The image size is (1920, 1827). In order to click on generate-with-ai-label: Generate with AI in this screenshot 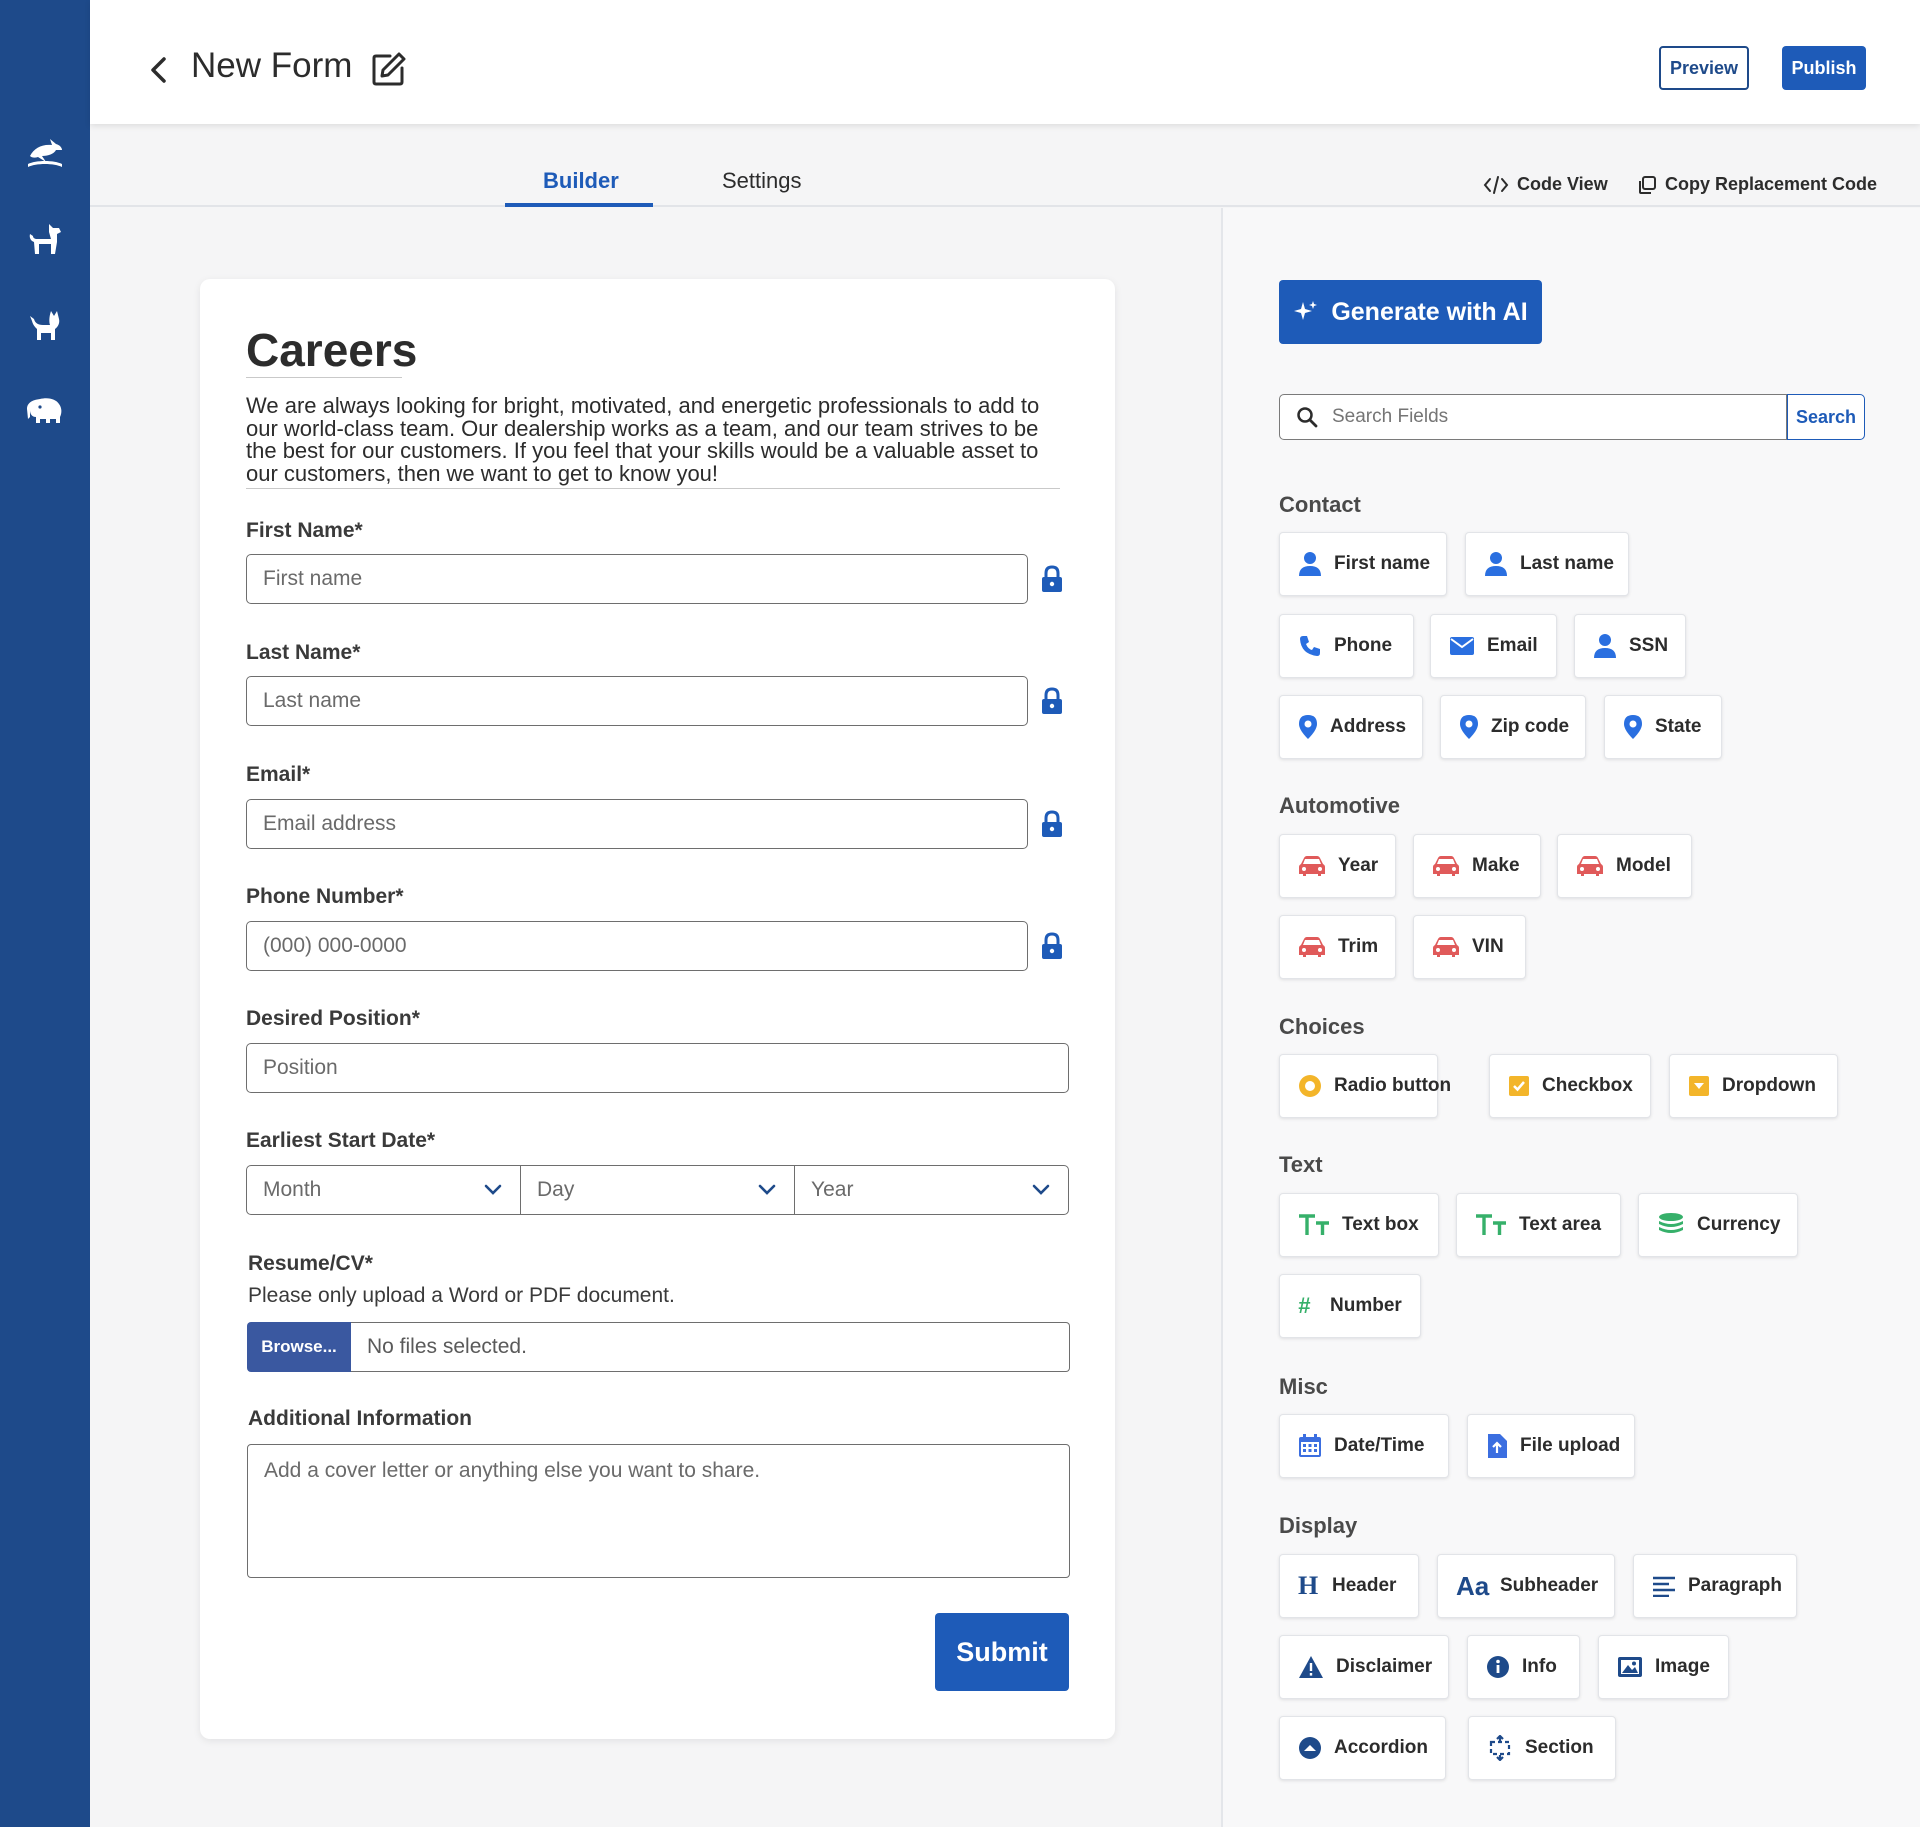, I will do `click(1429, 311)`.